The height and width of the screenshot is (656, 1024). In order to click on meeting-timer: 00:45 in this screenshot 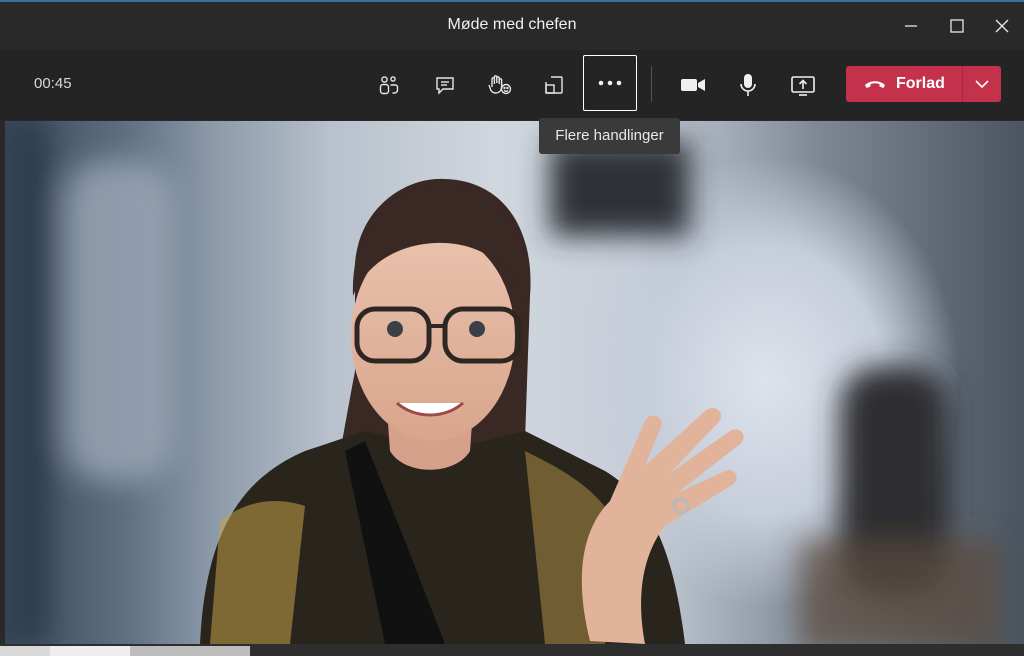, I will do `click(53, 83)`.